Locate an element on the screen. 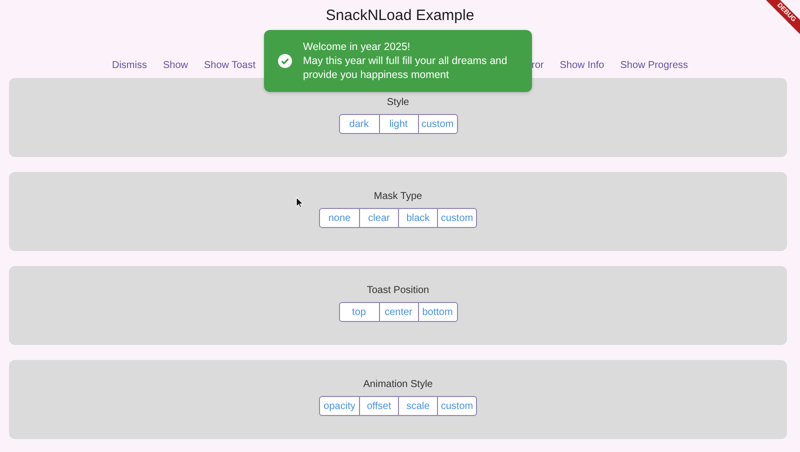  section-title: Style is located at coordinates (398, 102).